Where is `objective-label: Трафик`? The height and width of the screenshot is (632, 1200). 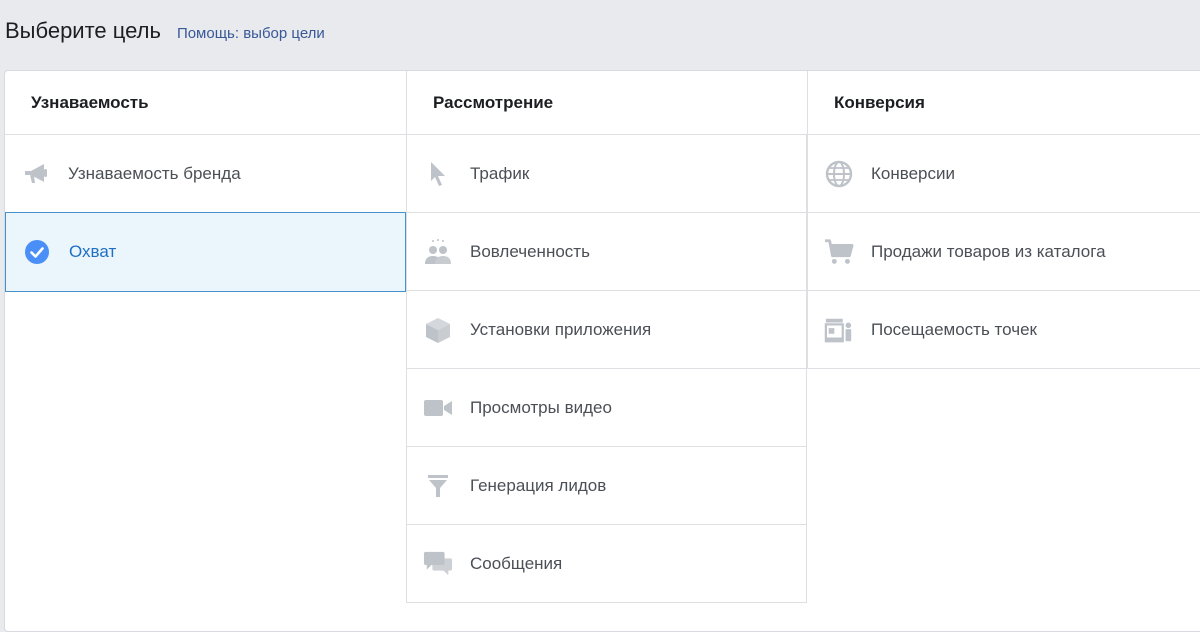 objective-label: Трафик is located at coordinates (500, 173).